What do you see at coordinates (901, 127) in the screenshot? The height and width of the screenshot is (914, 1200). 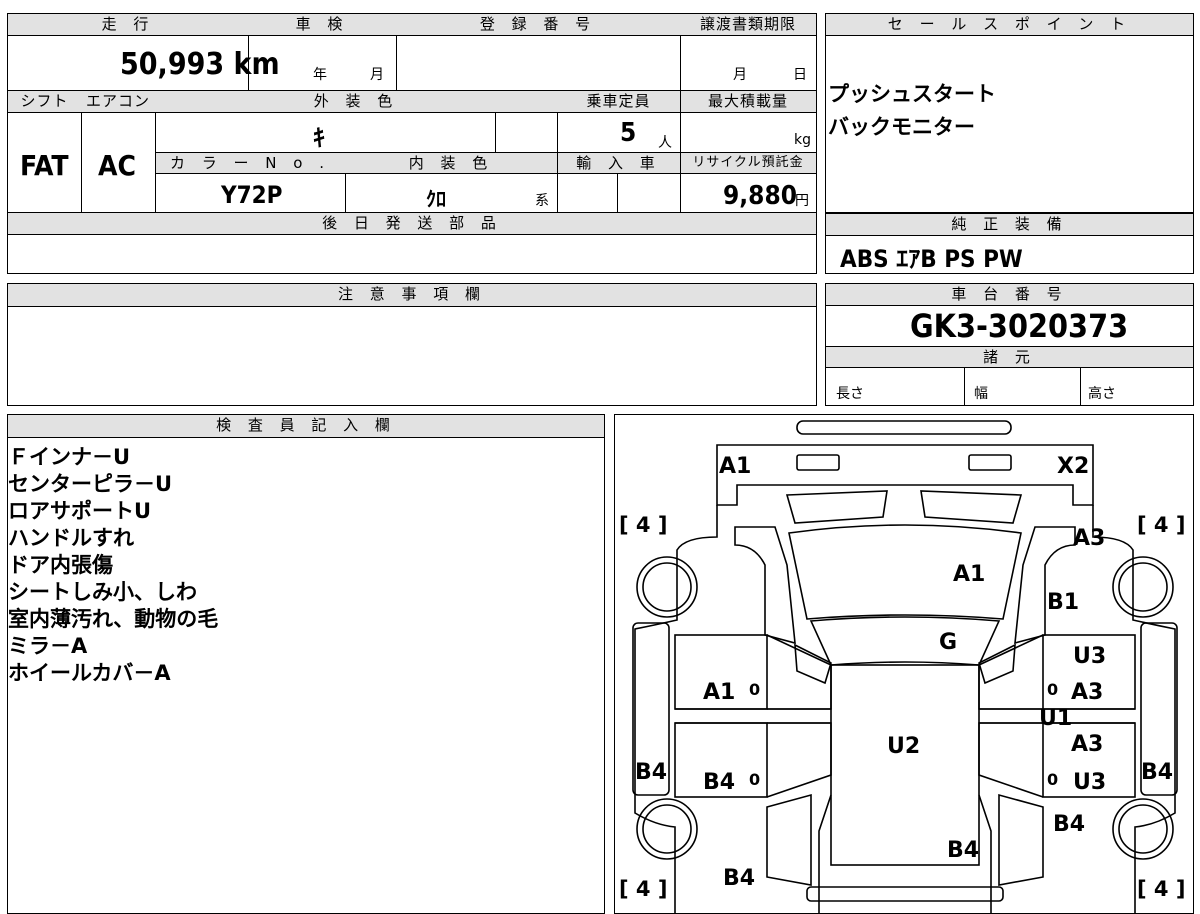 I see `sales-point-item: バックモニター` at bounding box center [901, 127].